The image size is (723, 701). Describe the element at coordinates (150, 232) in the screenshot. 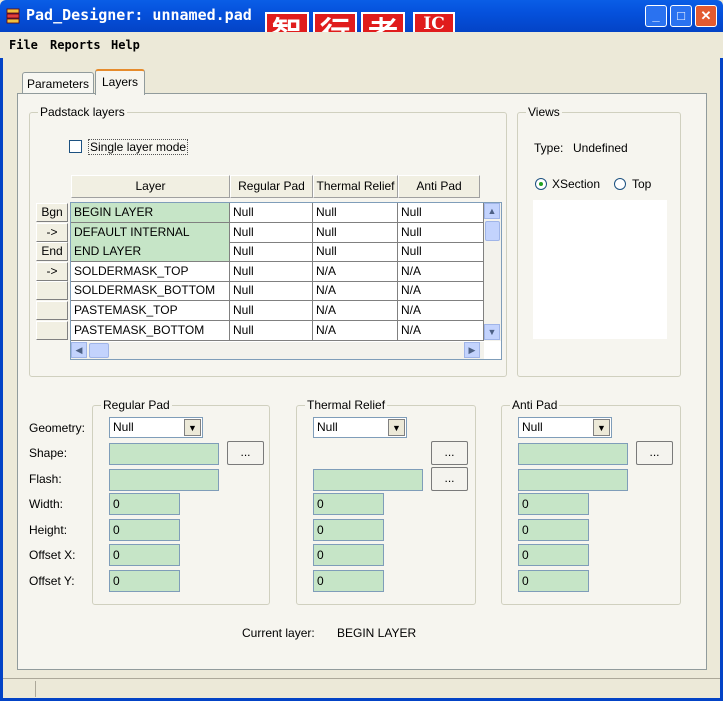

I see `cell-layer: DEFAULT INTERNAL` at that location.